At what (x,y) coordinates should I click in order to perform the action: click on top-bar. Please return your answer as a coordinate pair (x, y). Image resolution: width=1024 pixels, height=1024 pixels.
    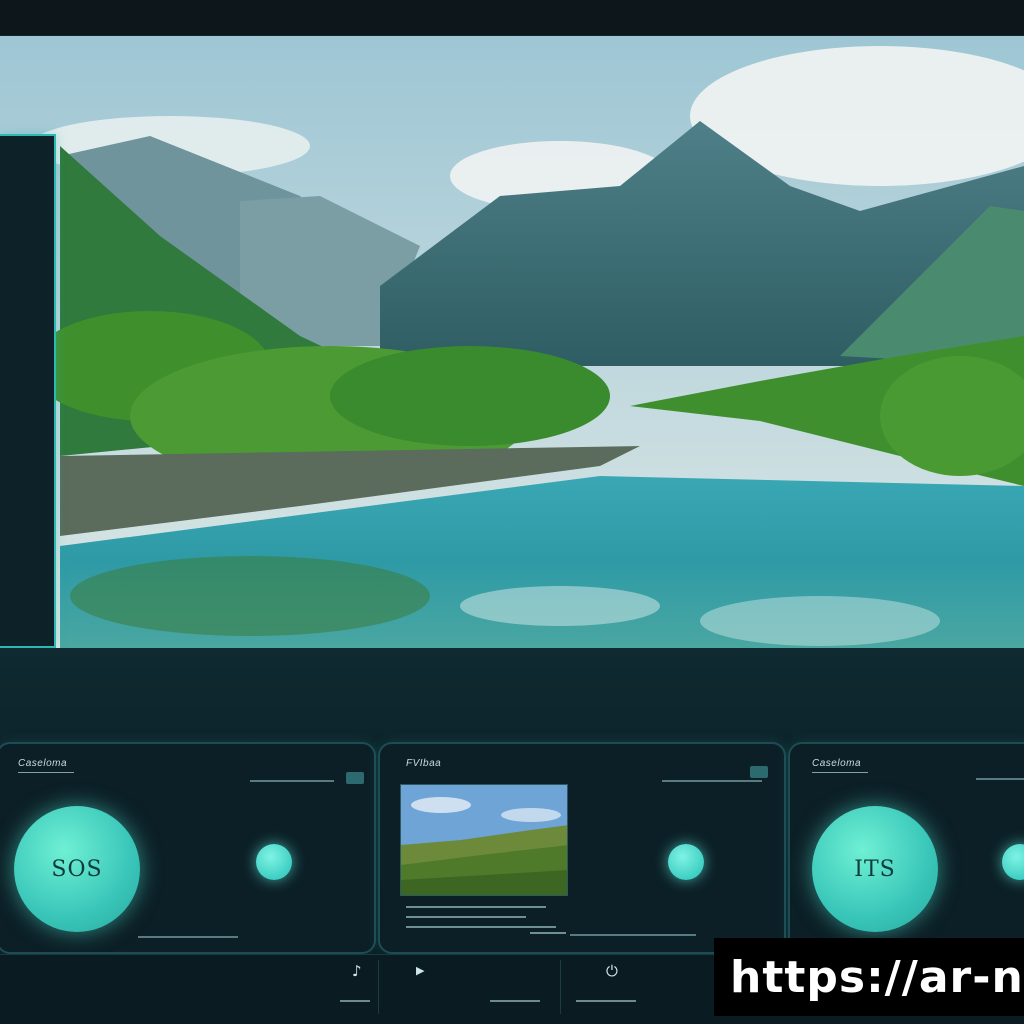
    Looking at the image, I should click on (512, 18).